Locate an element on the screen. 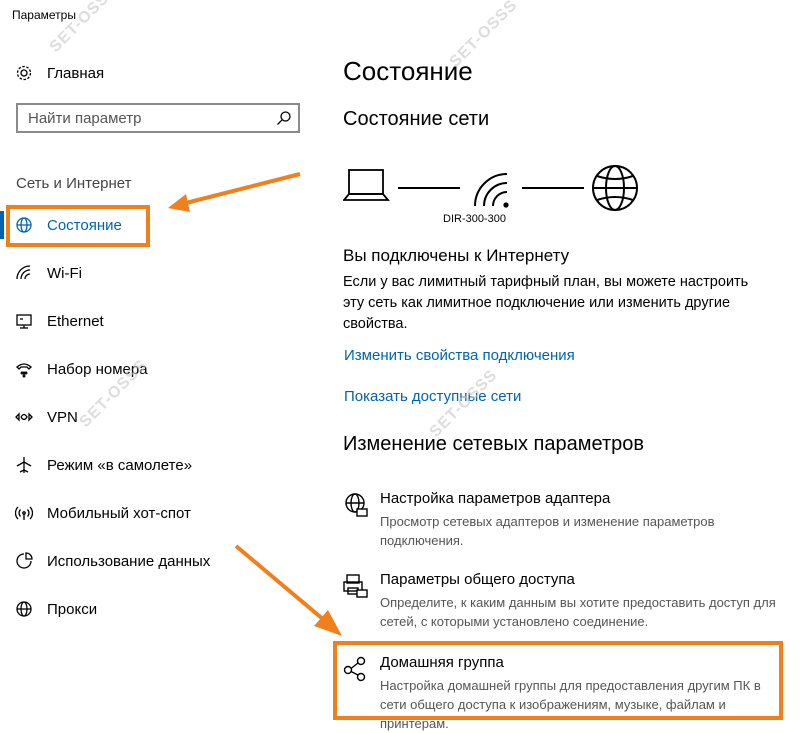  sidebar-item-hotspot: Мобильный хот-спот is located at coordinates (150, 513).